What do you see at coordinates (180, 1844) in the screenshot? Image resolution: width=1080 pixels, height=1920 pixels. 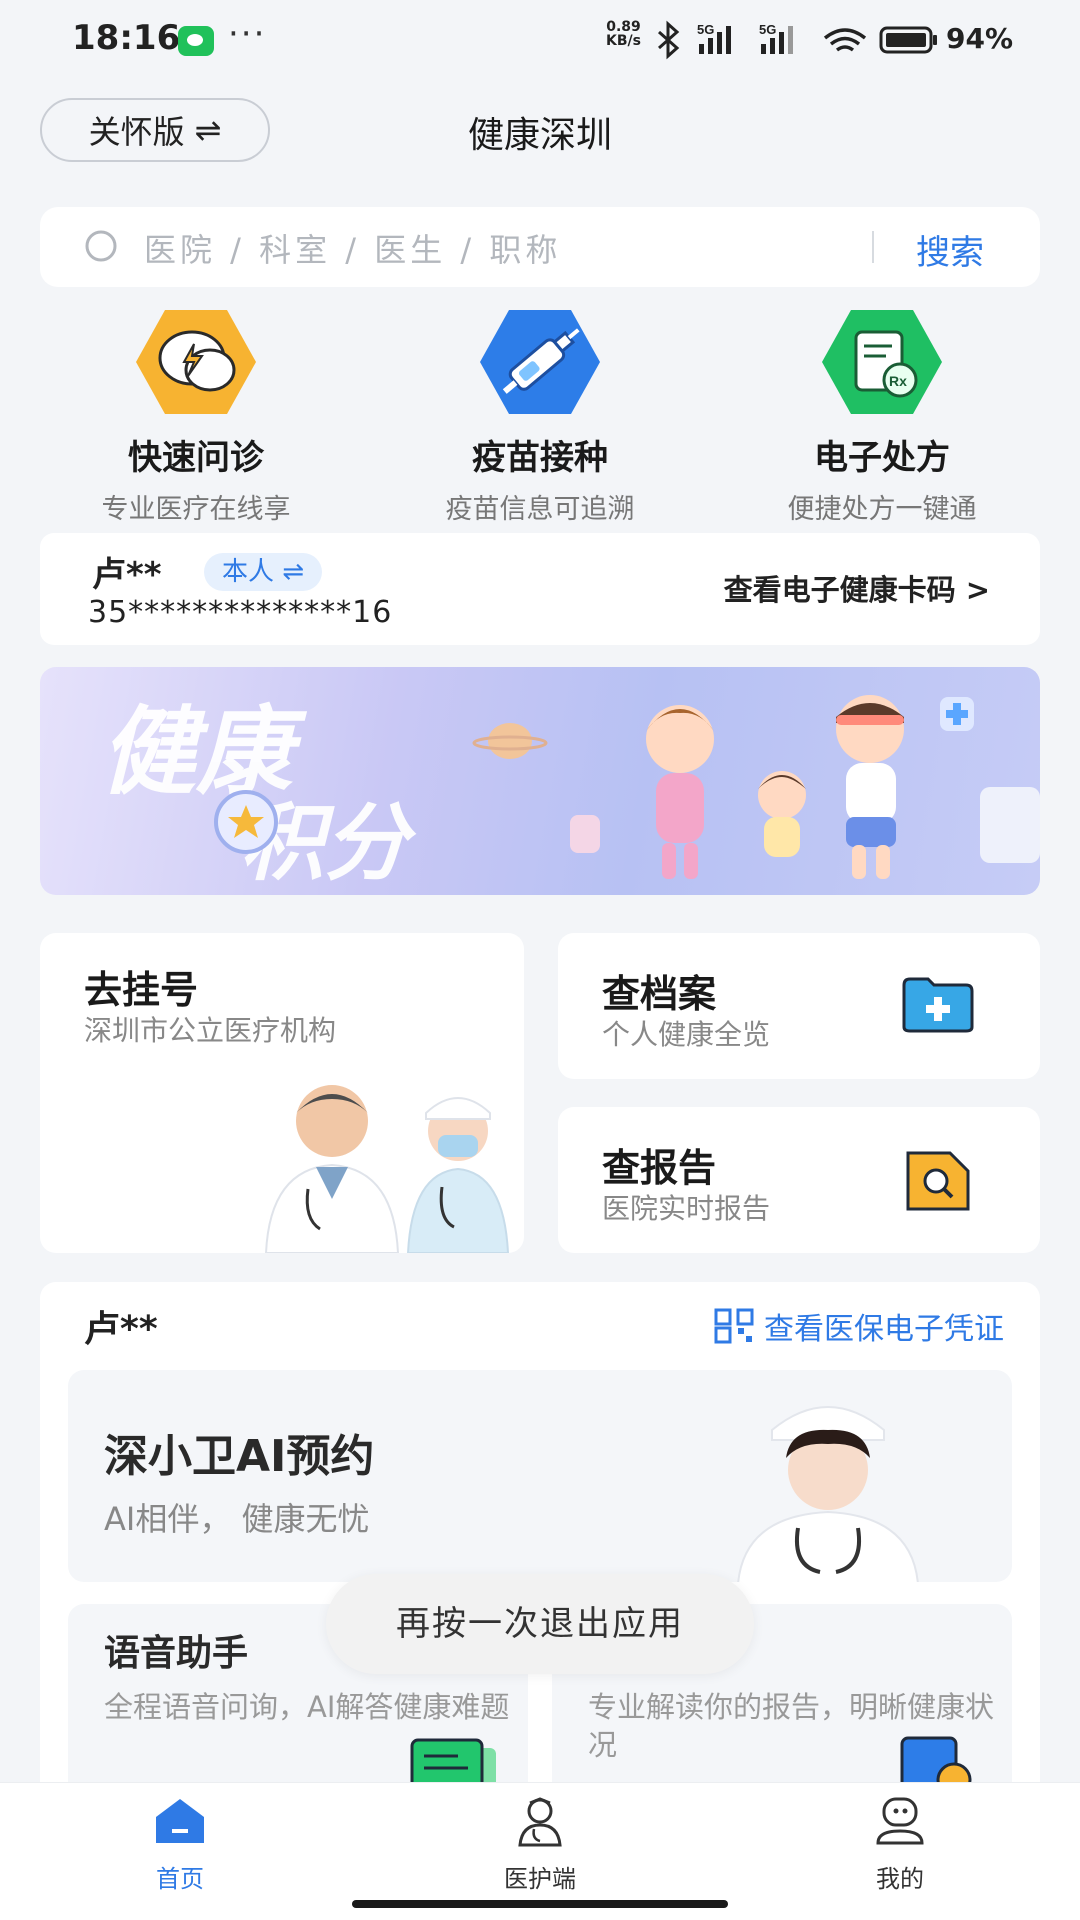 I see `nav-home: 首页` at bounding box center [180, 1844].